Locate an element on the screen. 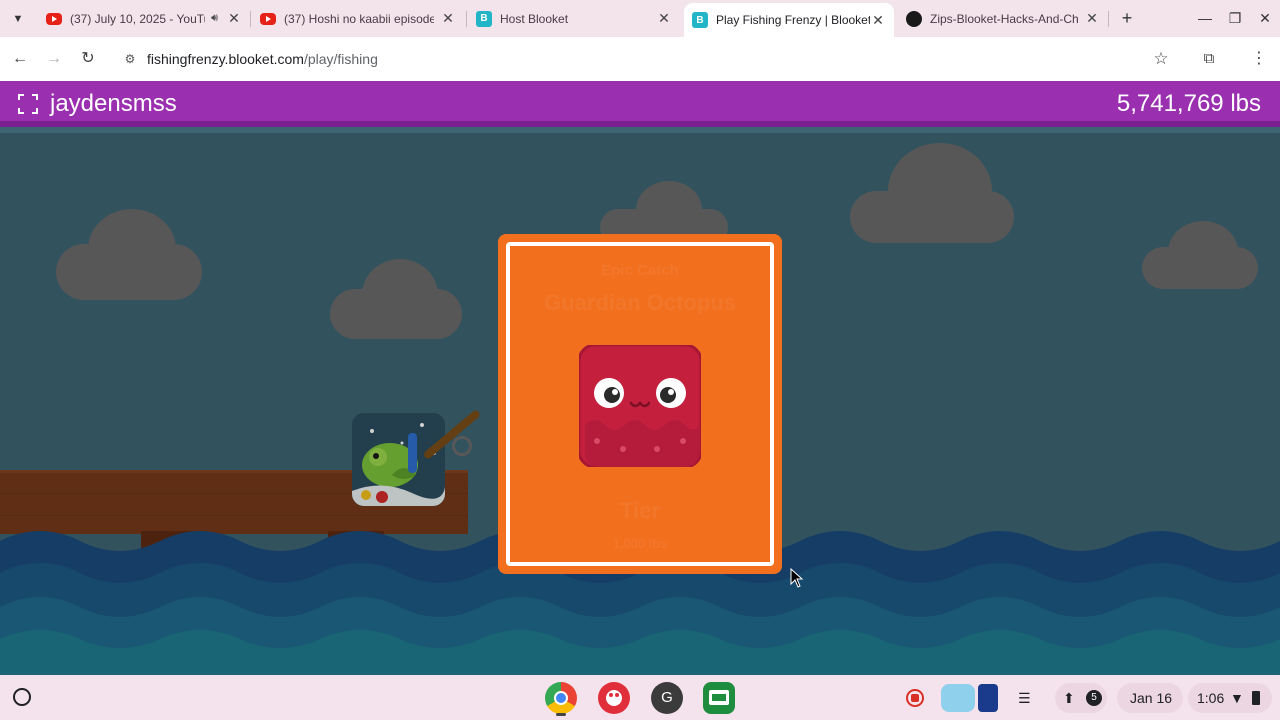 The width and height of the screenshot is (1280, 720). chevron-down-icon: ▼ is located at coordinates (18, 19).